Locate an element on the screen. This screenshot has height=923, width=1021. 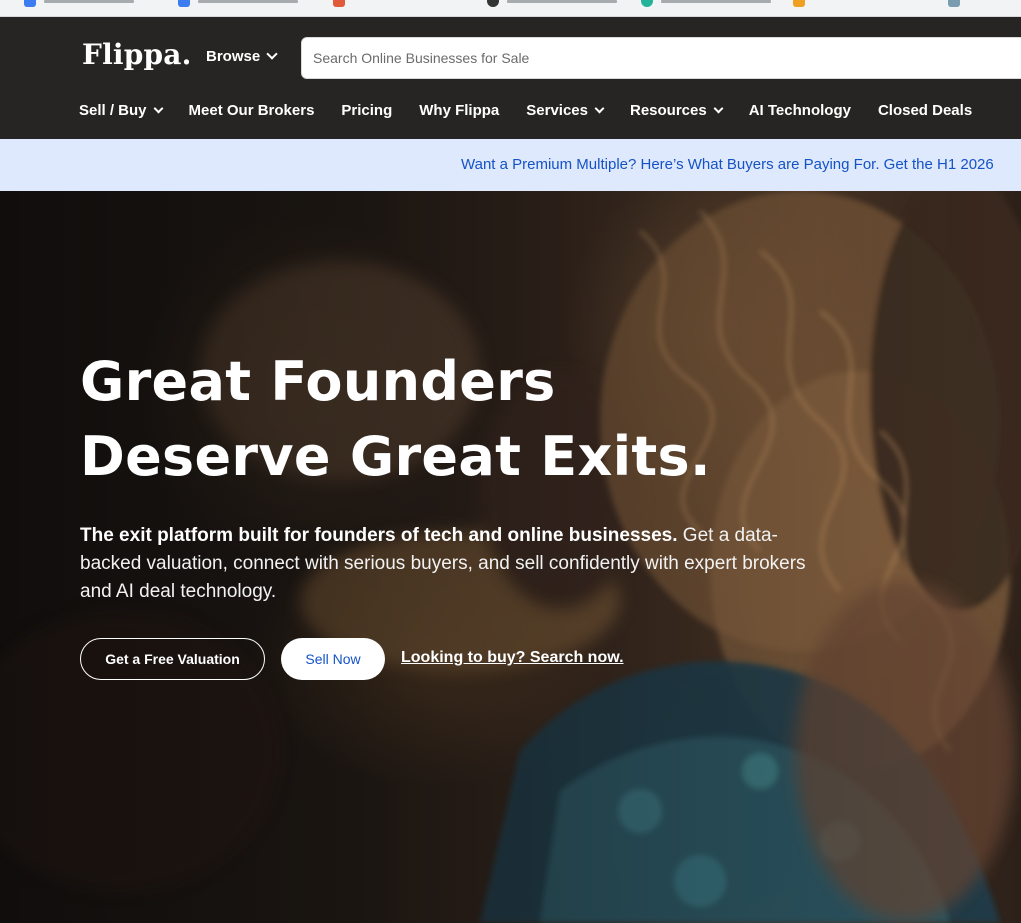
nav-item-label: AI Technology is located at coordinates (799, 110).